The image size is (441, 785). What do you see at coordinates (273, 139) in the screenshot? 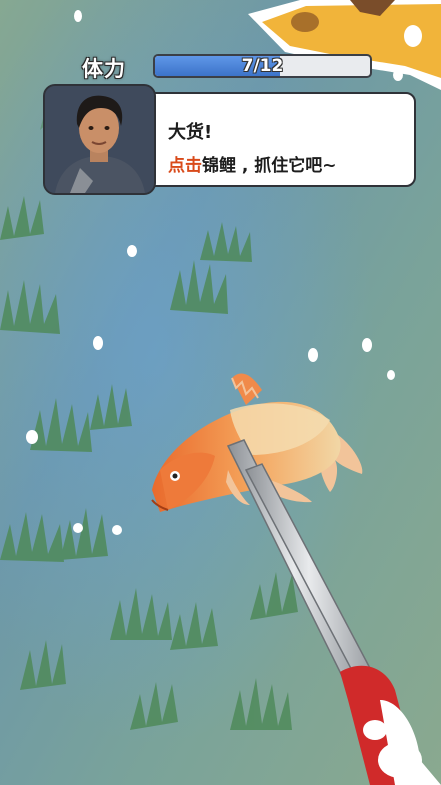
I see `dialog-box: 大货! 点击锦鲤 , 抓住它吧~` at bounding box center [273, 139].